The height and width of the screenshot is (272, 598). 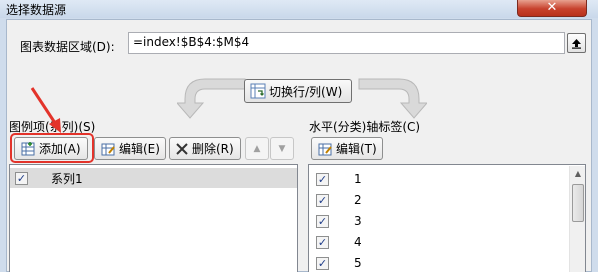 What do you see at coordinates (335, 179) in the screenshot?
I see `list-item: ✓ 1` at bounding box center [335, 179].